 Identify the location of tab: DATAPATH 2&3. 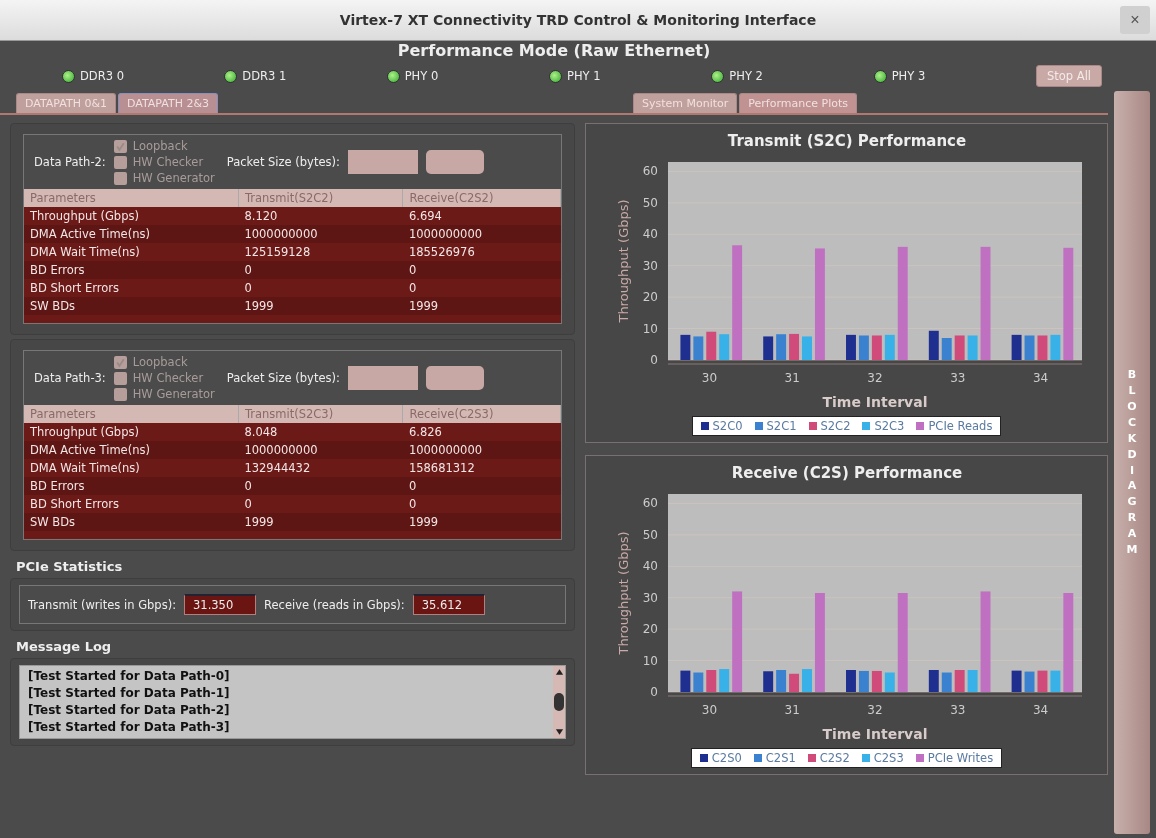
(168, 103).